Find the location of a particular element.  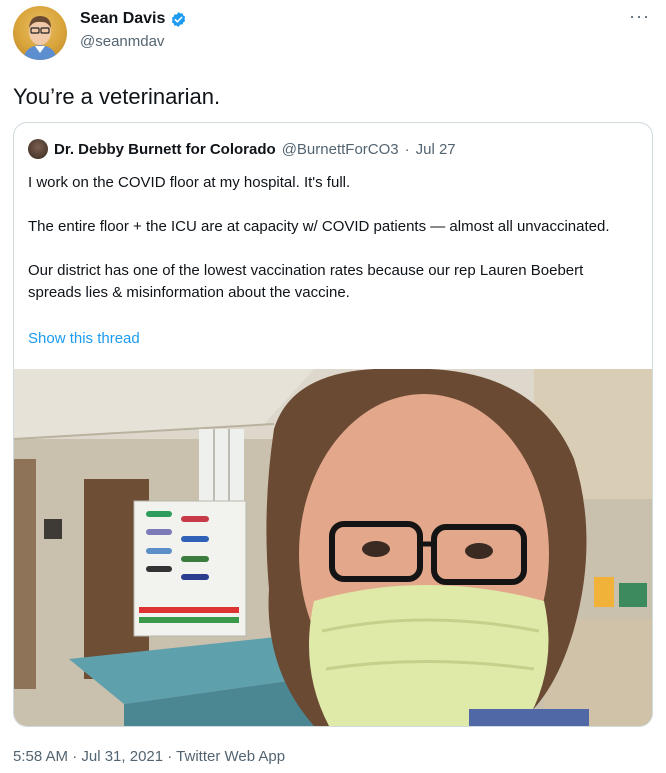

author-display-name: Sean Davis is located at coordinates (122, 19).